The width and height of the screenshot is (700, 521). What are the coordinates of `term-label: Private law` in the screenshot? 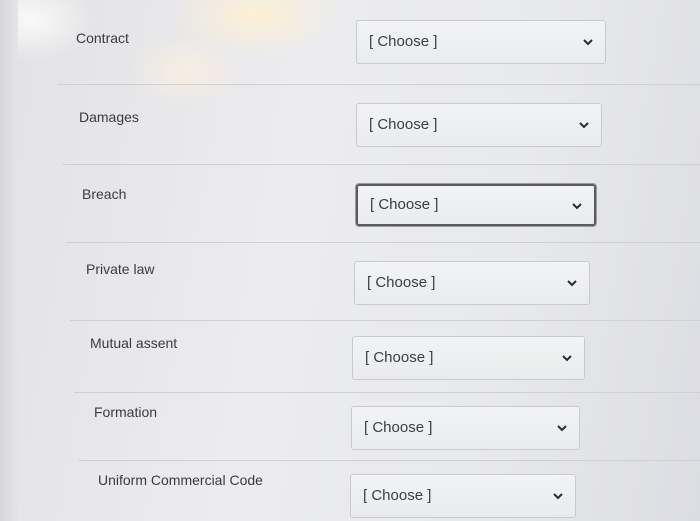 It's located at (120, 269).